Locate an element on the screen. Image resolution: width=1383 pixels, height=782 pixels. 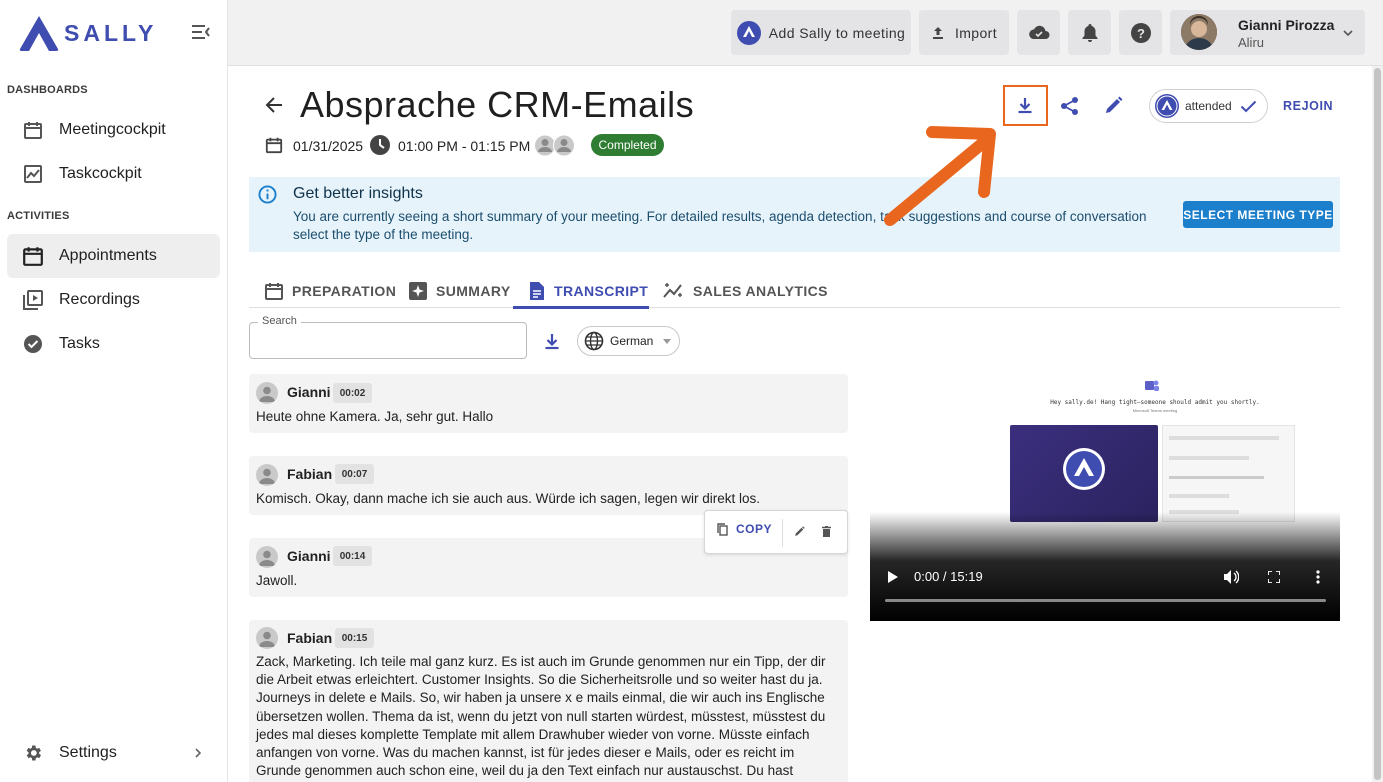
import-button: Import is located at coordinates (964, 32).